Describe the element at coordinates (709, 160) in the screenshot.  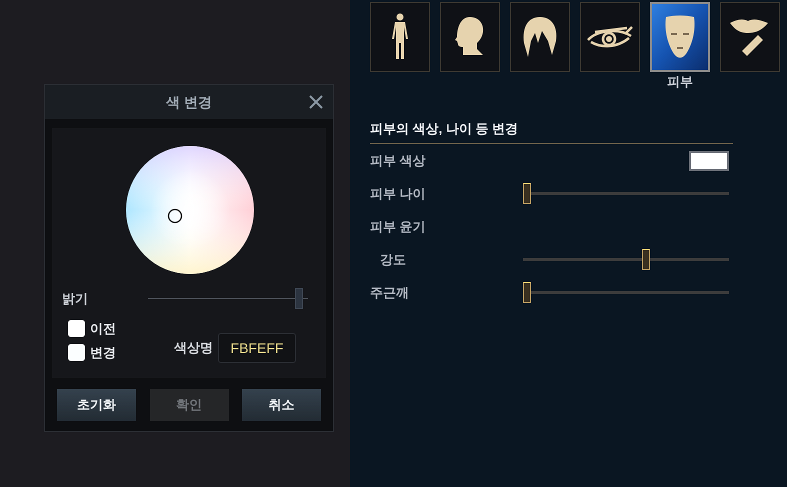
I see `color-swatch` at that location.